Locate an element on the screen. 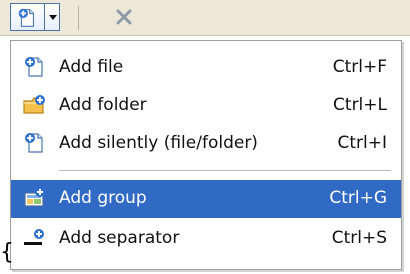 This screenshot has height=274, width=410. chevron-down-icon is located at coordinates (53, 17).